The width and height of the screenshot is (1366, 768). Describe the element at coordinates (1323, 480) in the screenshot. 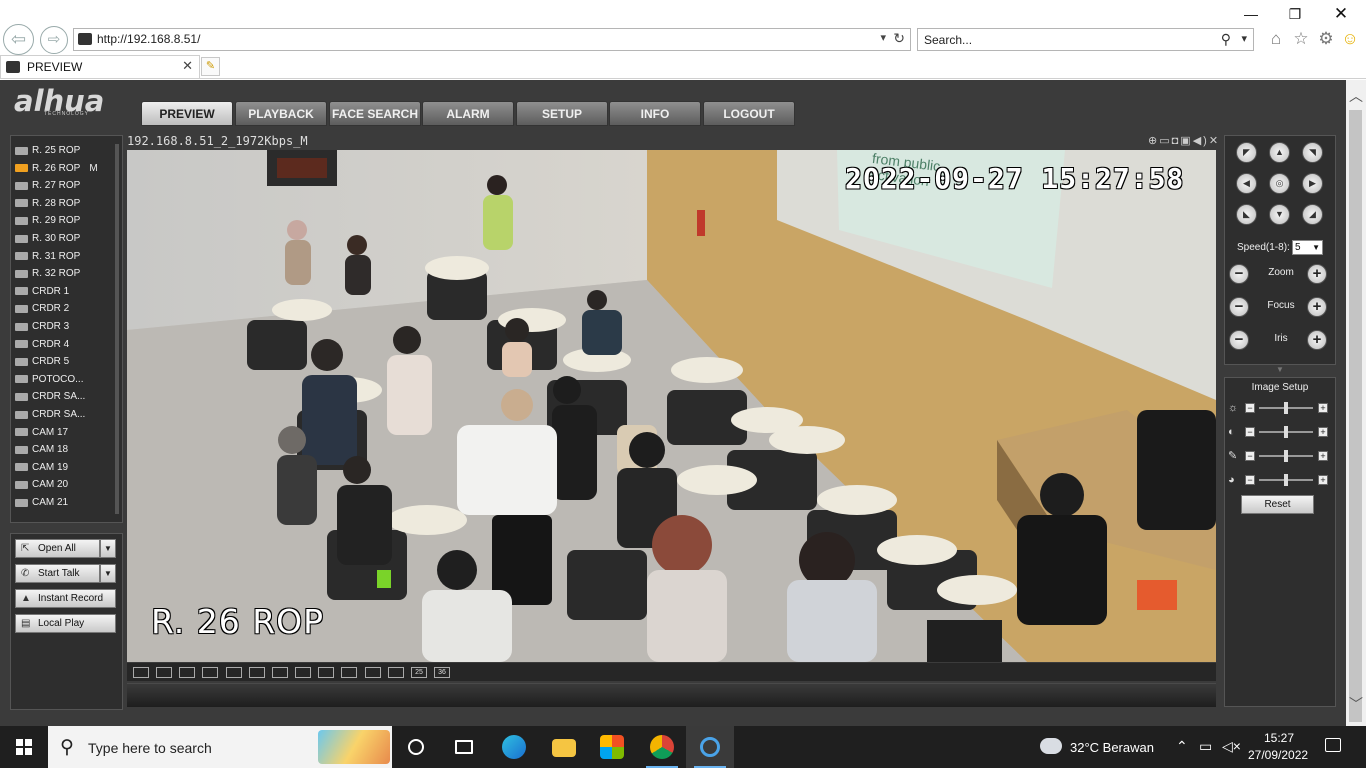

I see `hue-increase-button: +` at that location.